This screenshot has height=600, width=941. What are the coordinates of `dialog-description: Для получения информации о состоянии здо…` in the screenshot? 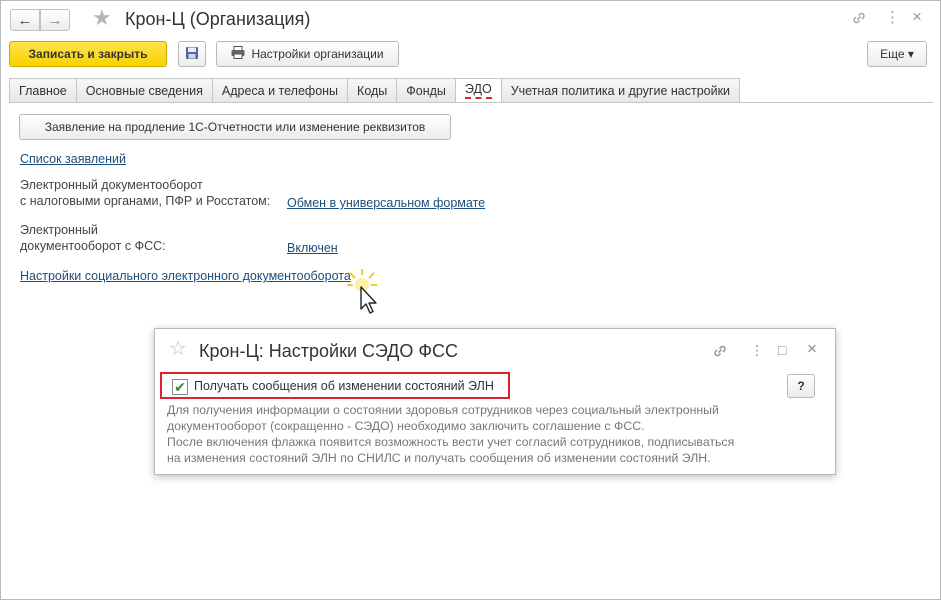 It's located at (451, 434).